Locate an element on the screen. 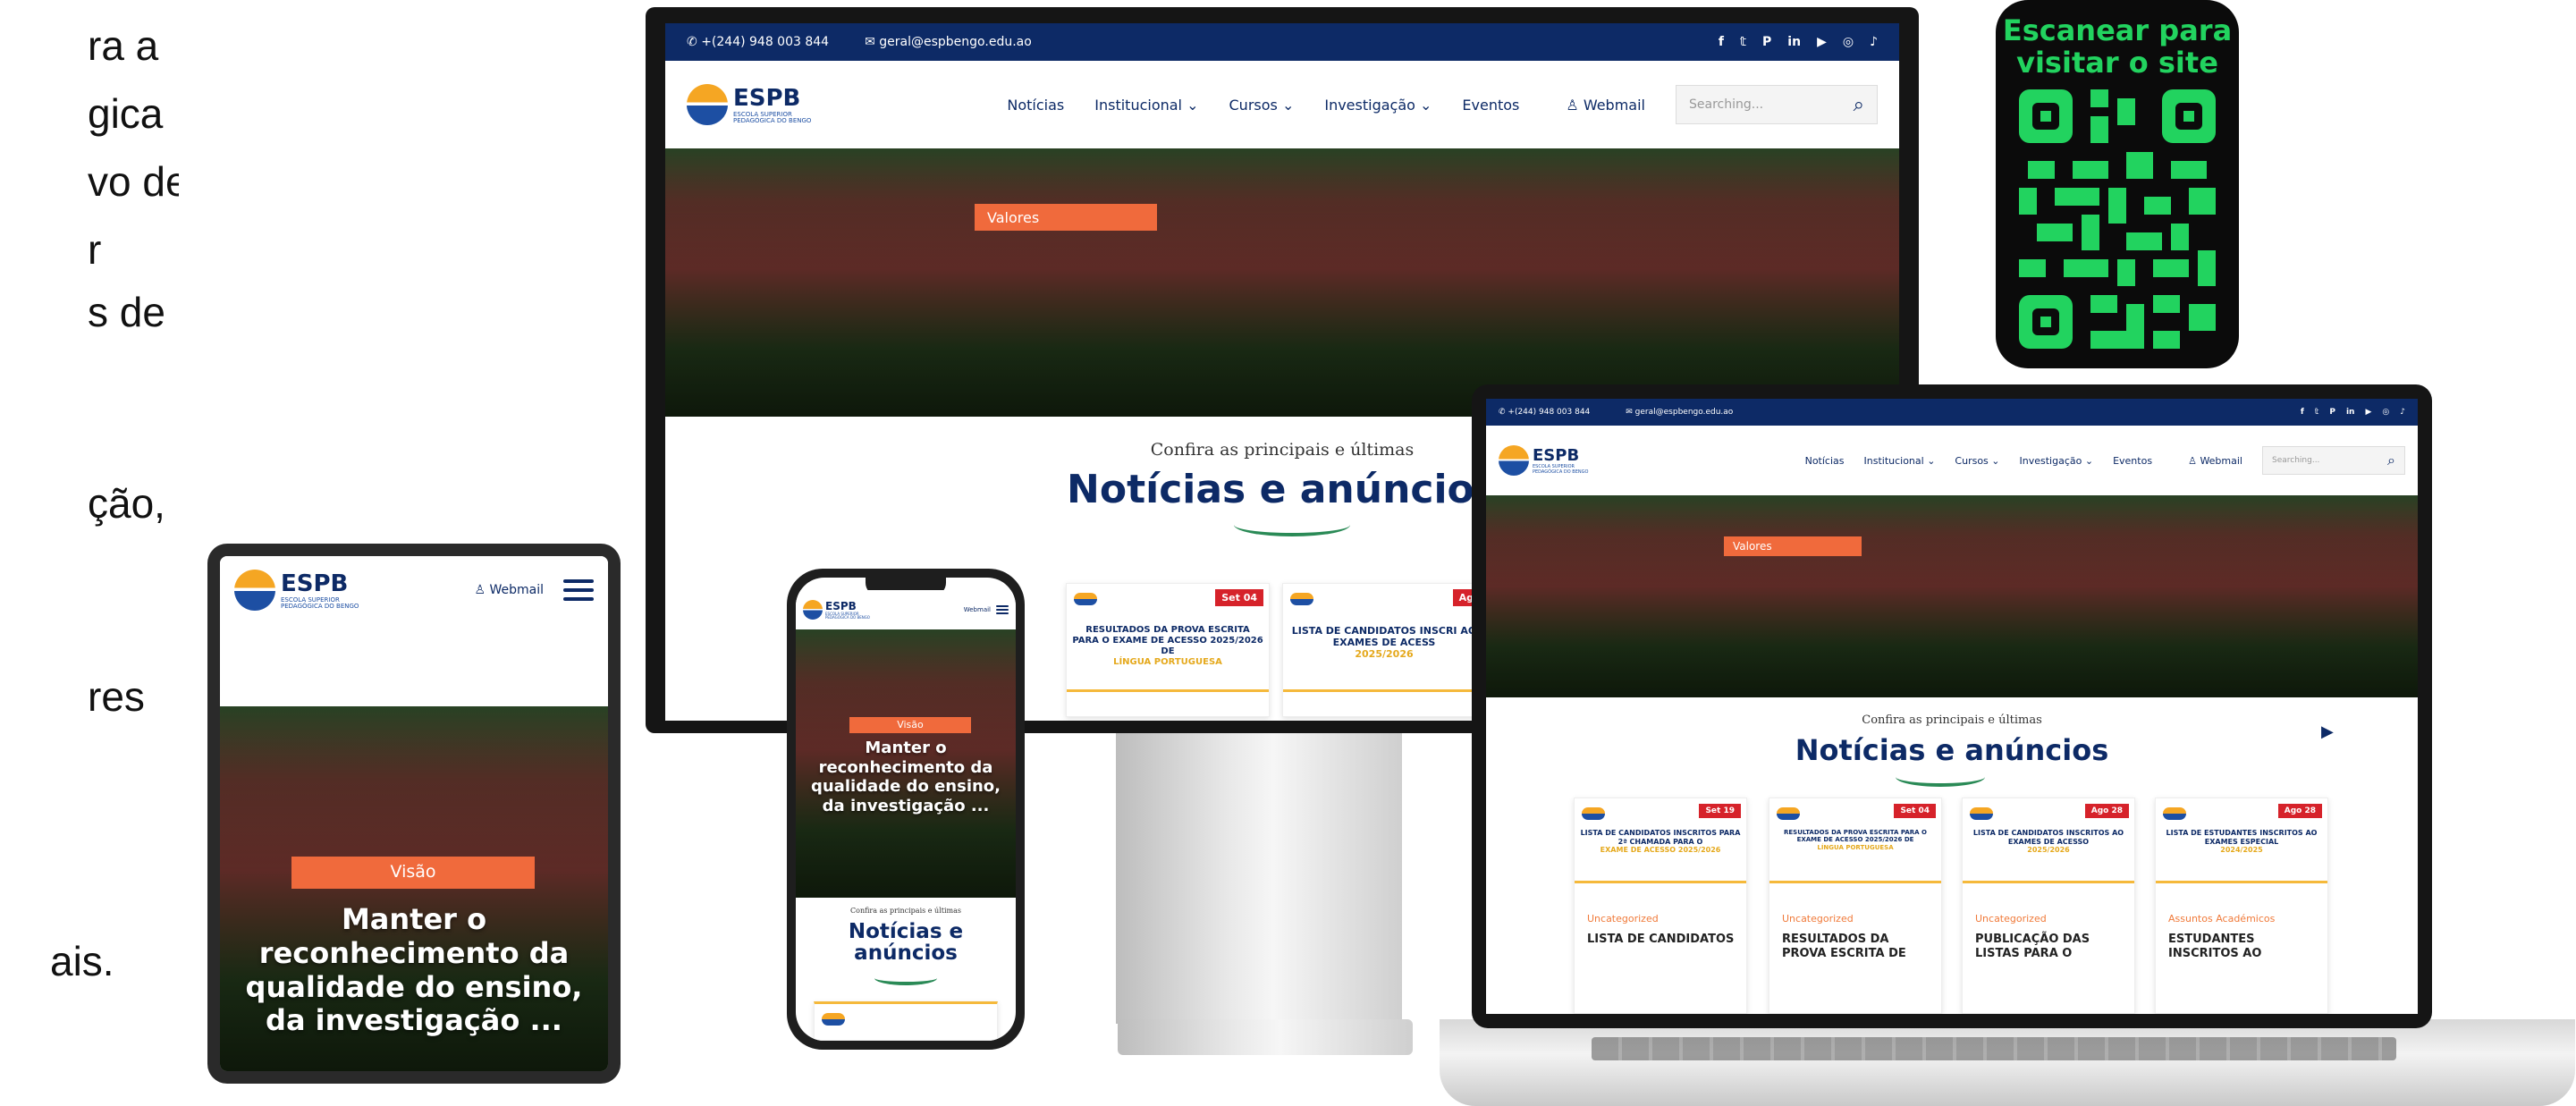 Image resolution: width=2576 pixels, height=1106 pixels. phone-text: +(244) 948 003 844 is located at coordinates (1549, 412).